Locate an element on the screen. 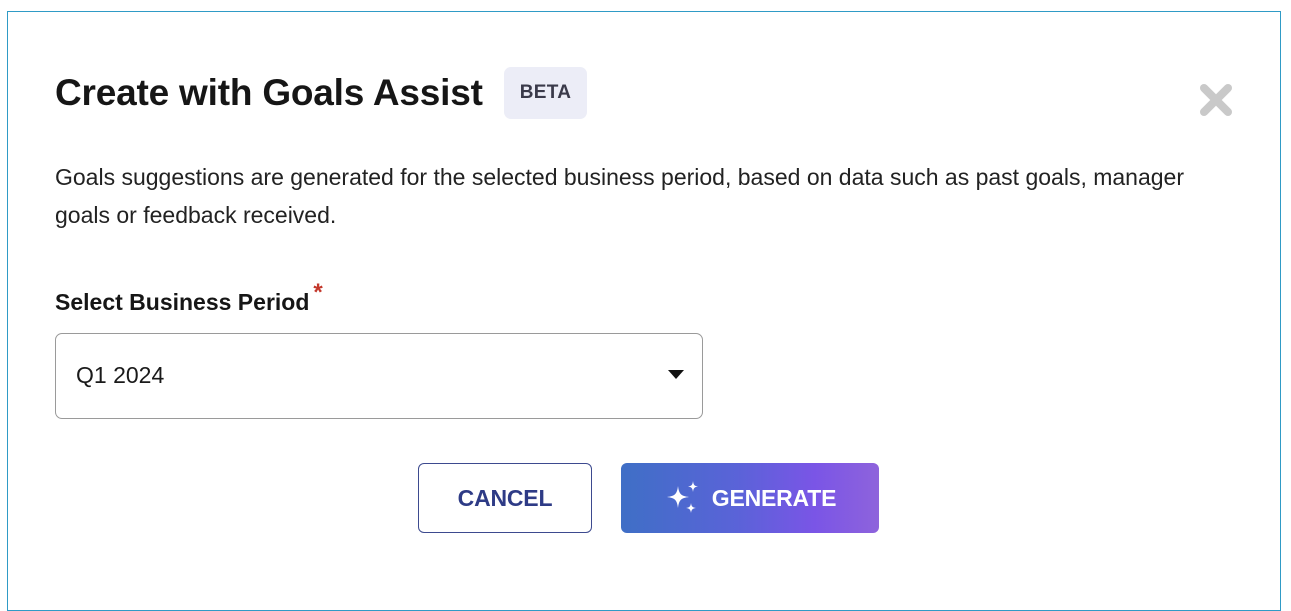 This screenshot has width=1291, height=611. required-asterisk: * is located at coordinates (318, 292).